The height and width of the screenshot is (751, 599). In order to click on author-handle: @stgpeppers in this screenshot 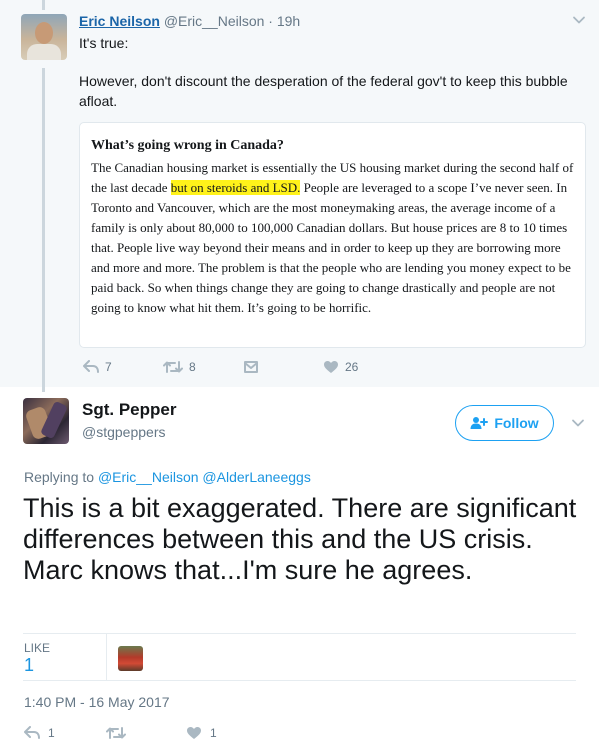, I will do `click(123, 432)`.